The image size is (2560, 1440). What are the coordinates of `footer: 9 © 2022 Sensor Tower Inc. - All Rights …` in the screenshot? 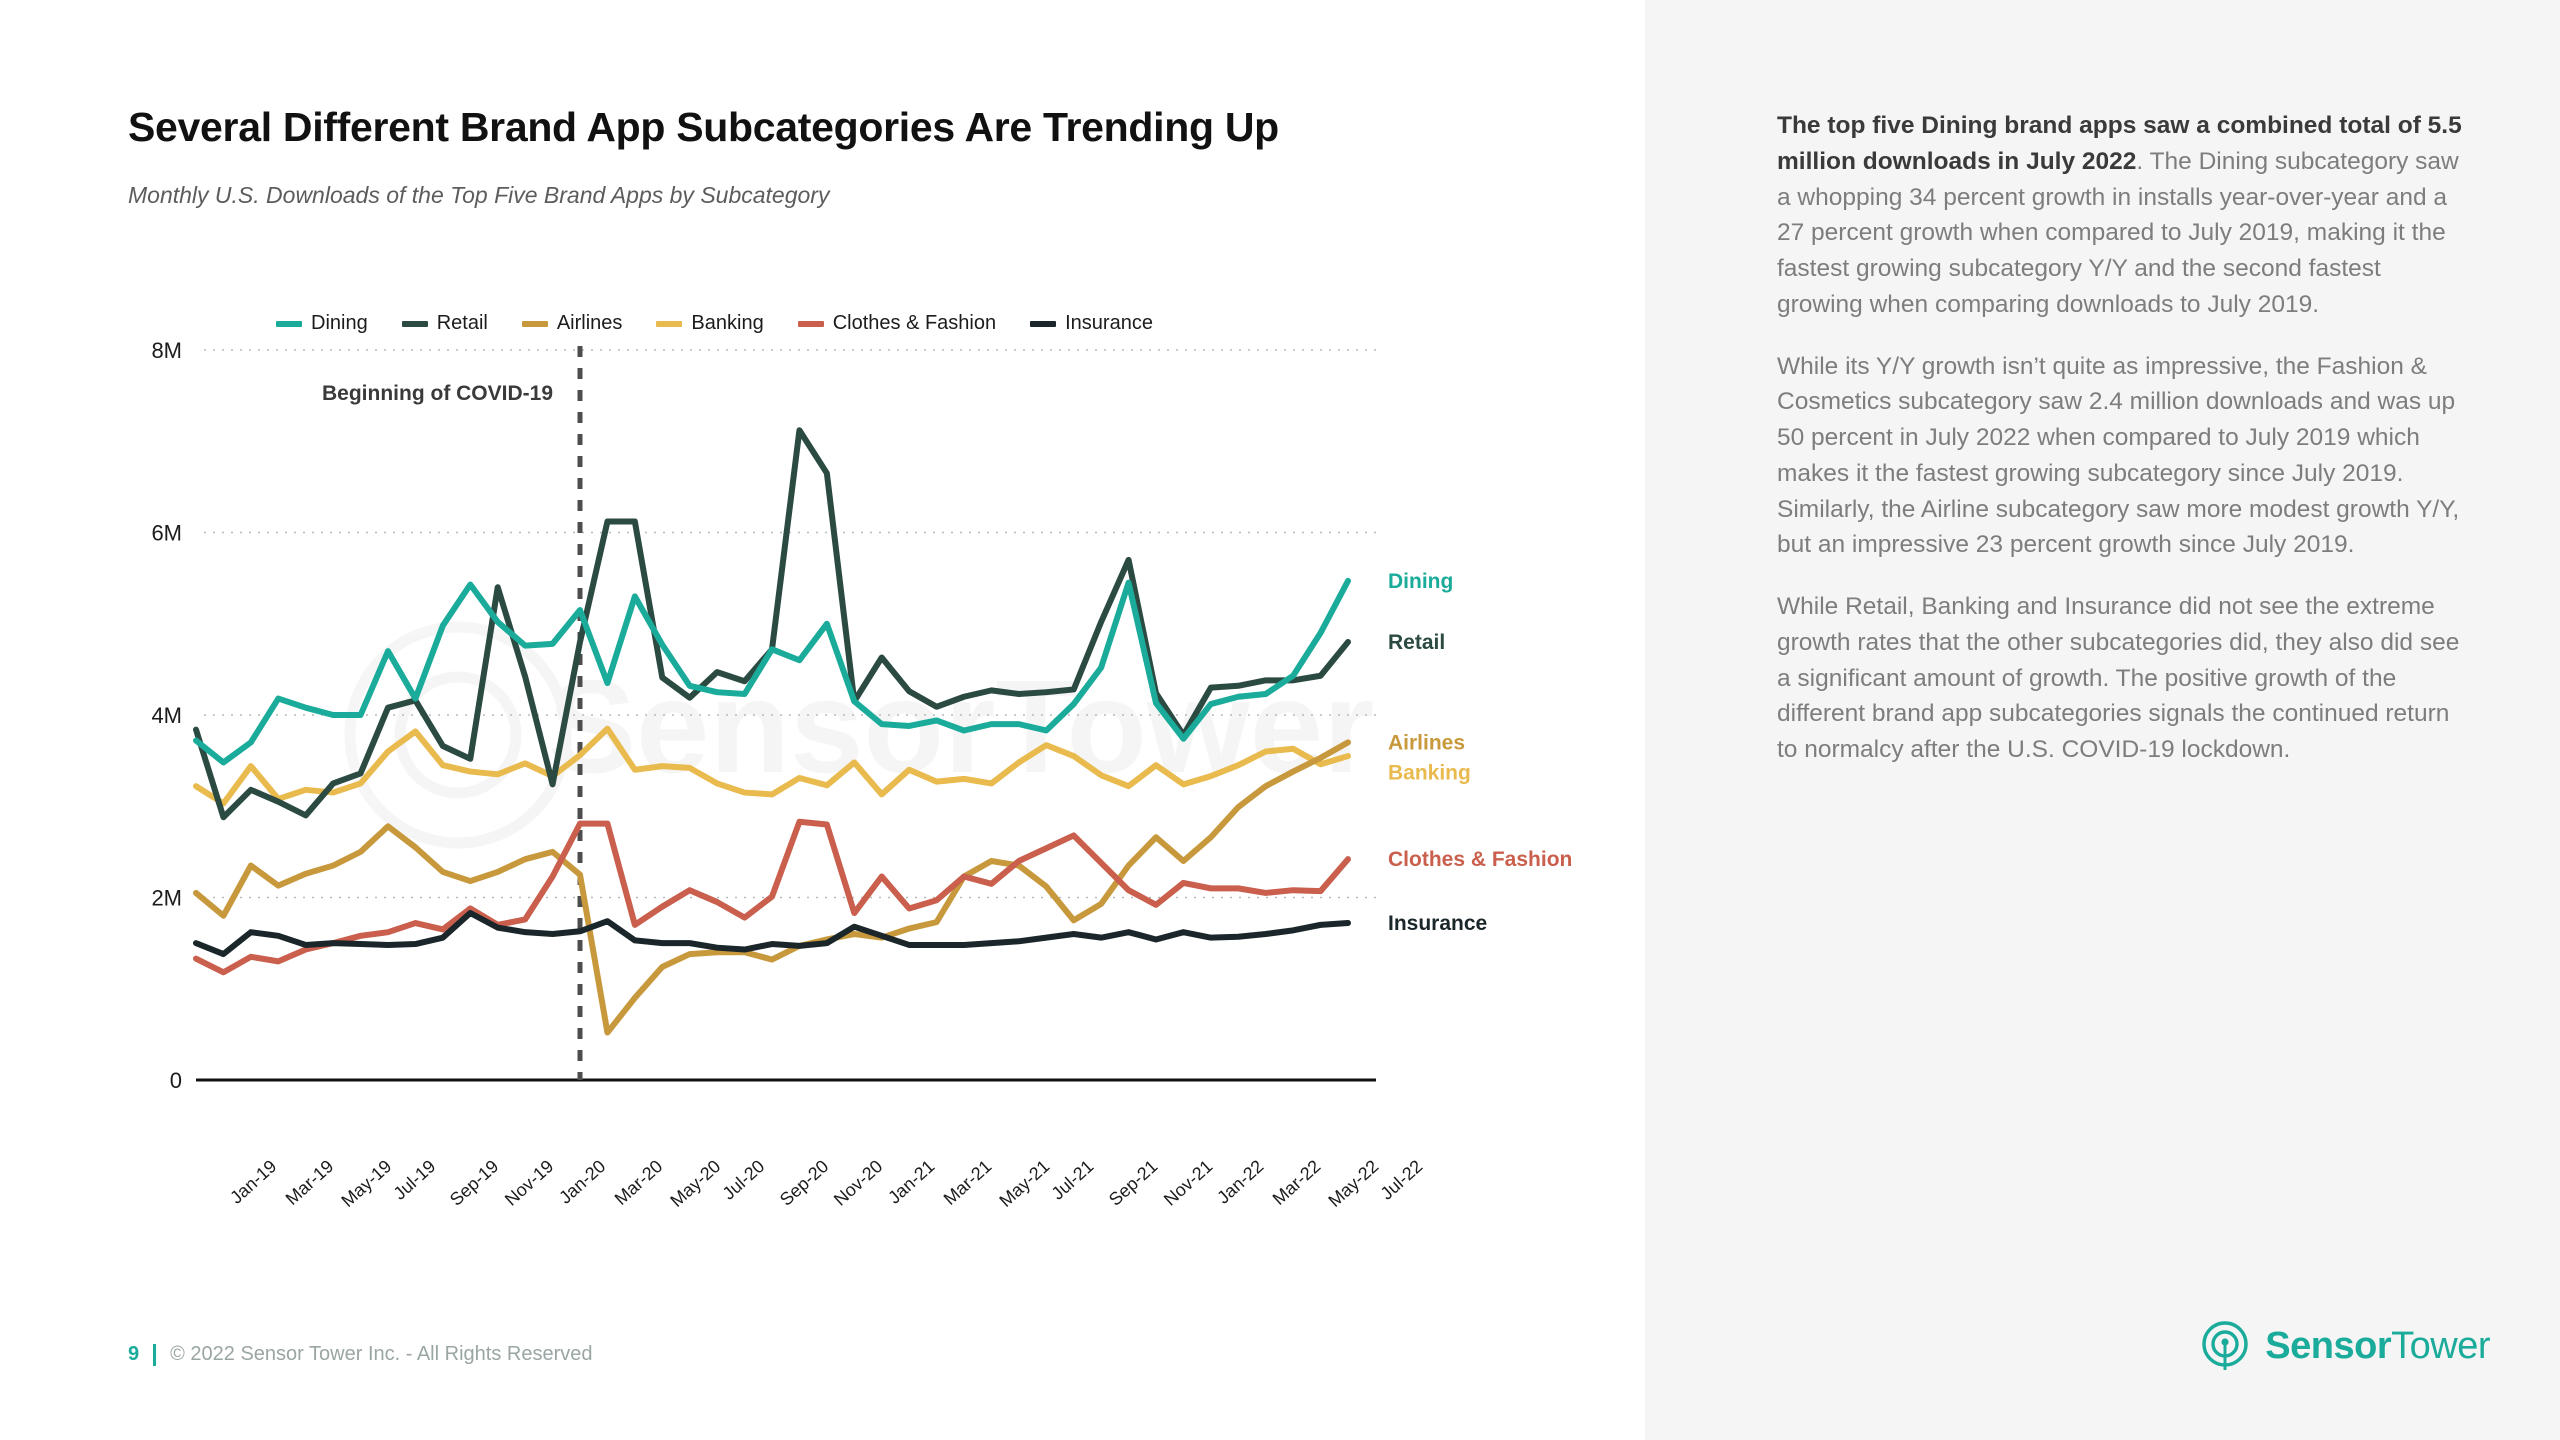 It's located at (360, 1354).